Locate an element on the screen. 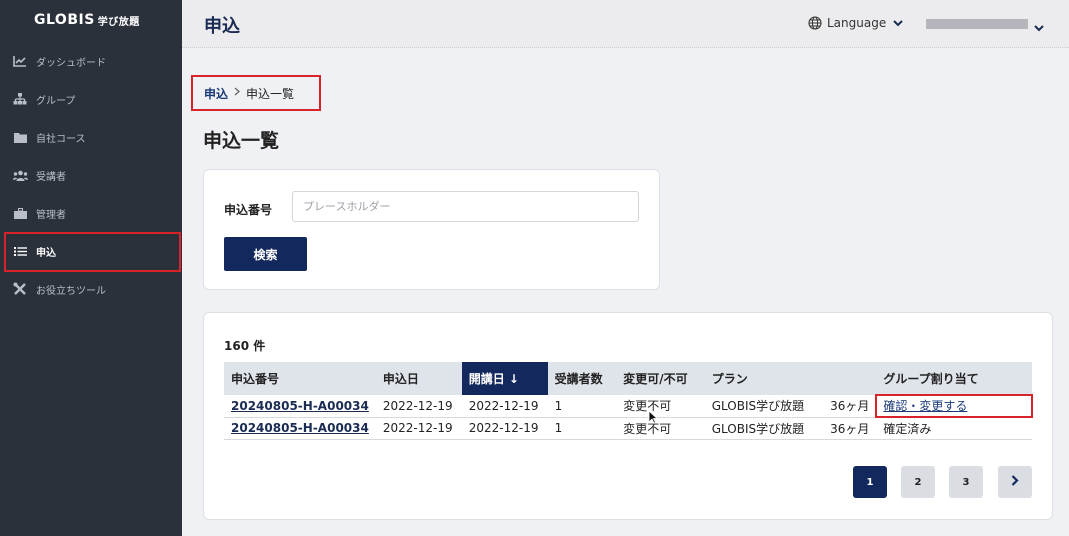  pagination-next-button is located at coordinates (1015, 482).